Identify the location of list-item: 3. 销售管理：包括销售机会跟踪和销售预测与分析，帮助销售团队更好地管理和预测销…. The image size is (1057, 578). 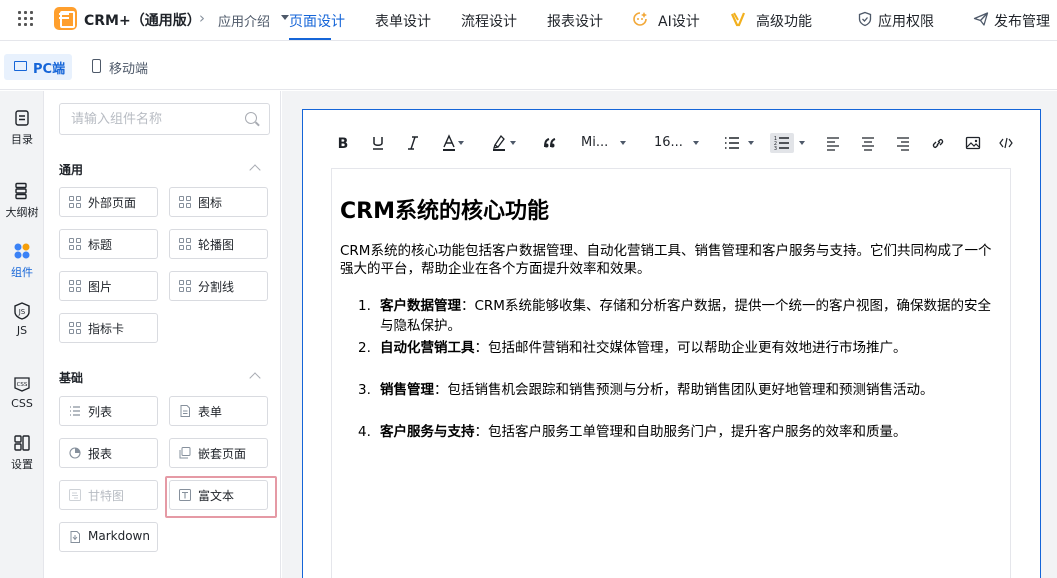
(679, 390).